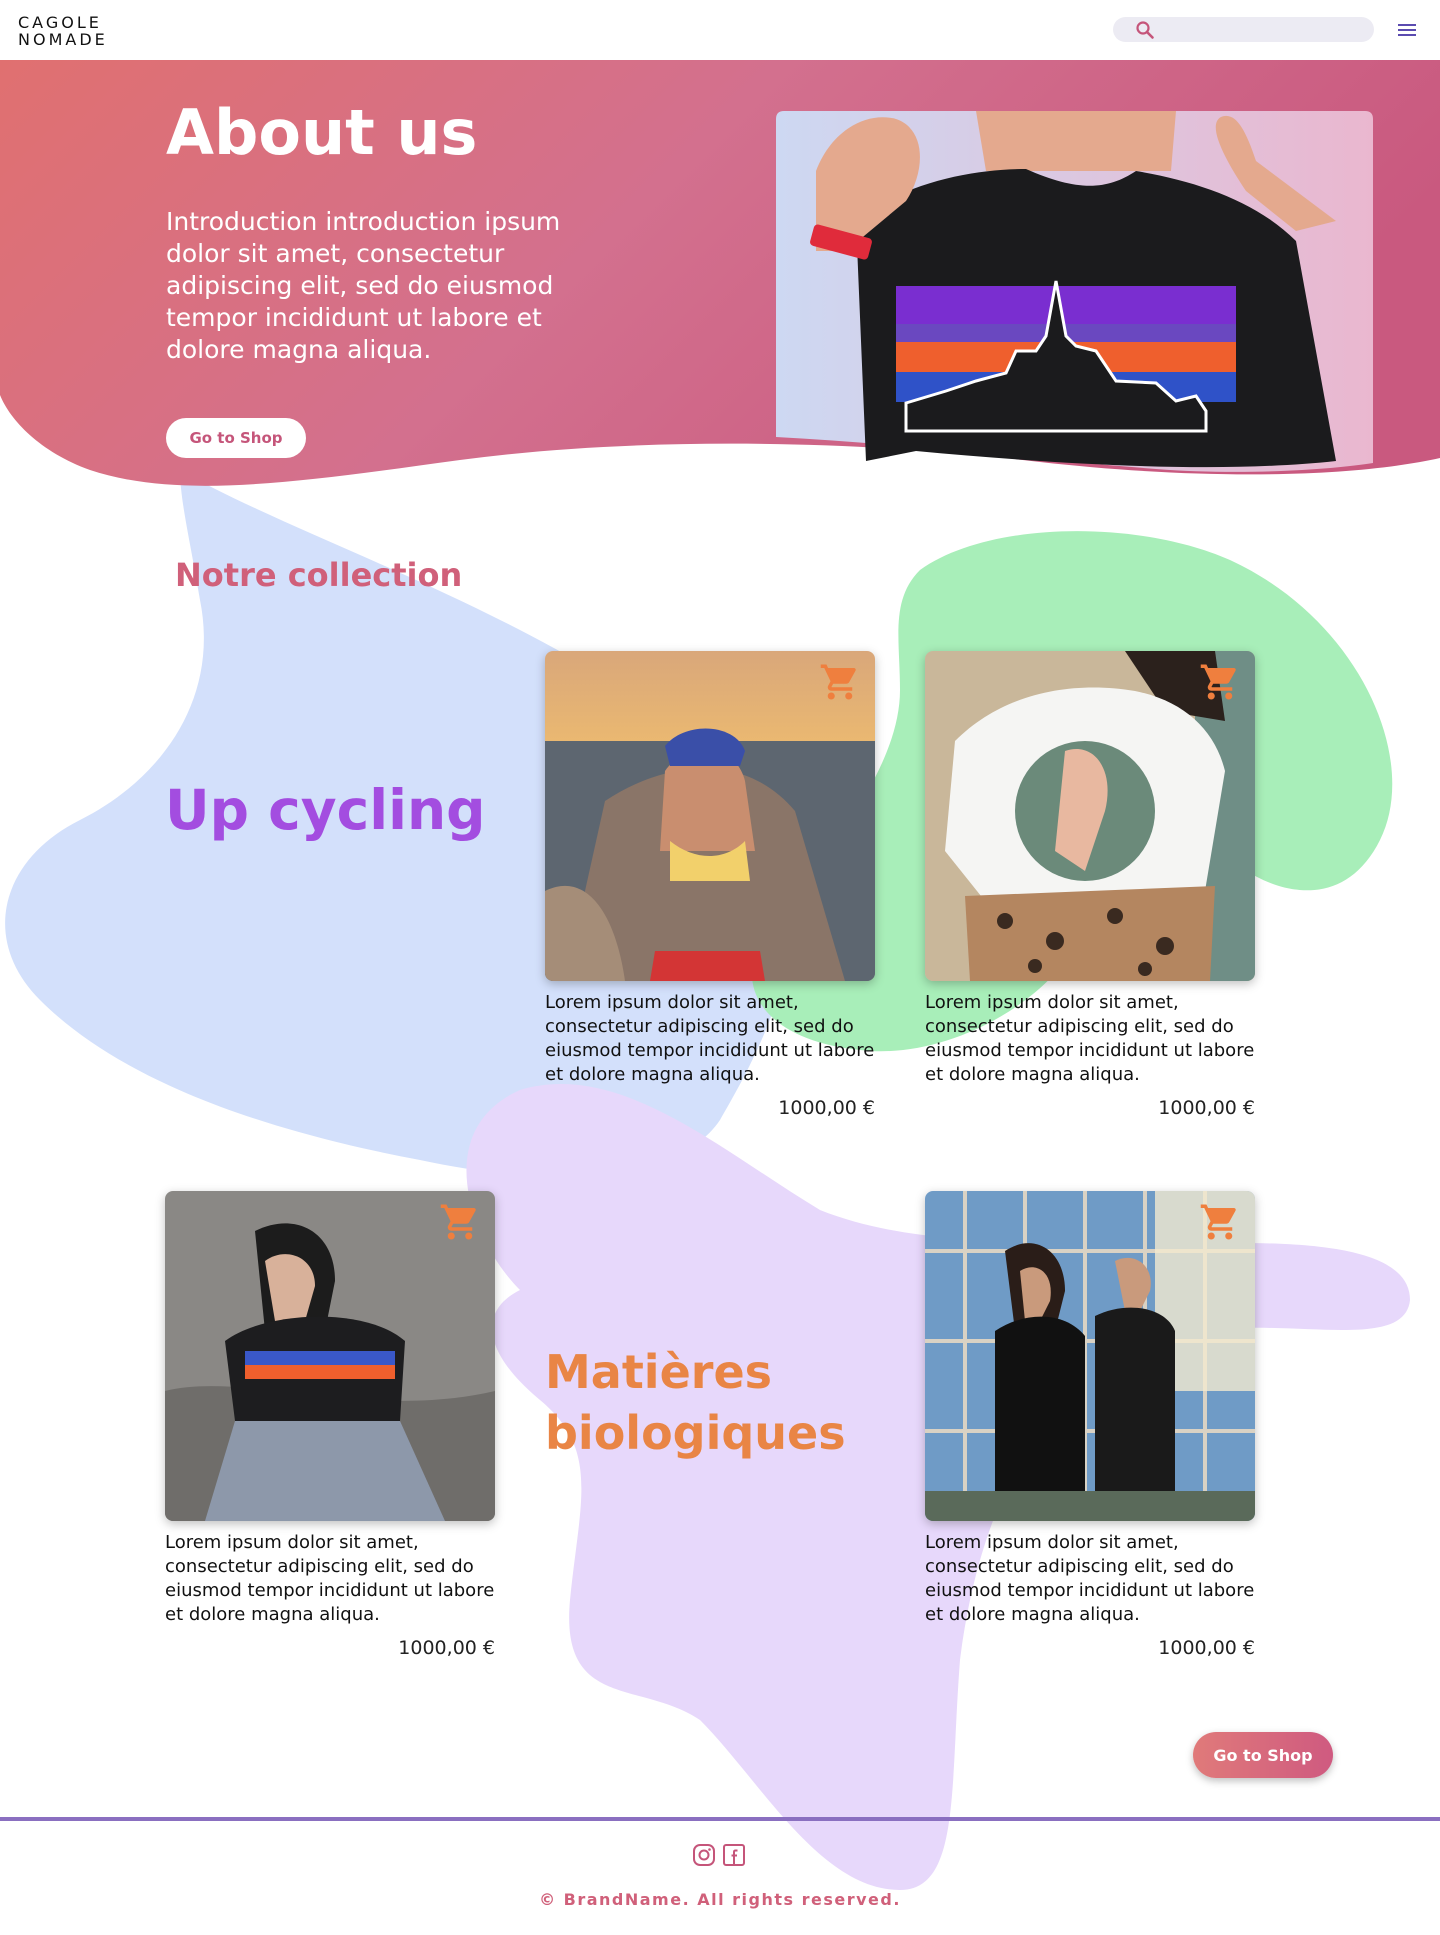 The width and height of the screenshot is (1440, 1935). What do you see at coordinates (63, 39) in the screenshot?
I see `logo-line-2: NOMADE` at bounding box center [63, 39].